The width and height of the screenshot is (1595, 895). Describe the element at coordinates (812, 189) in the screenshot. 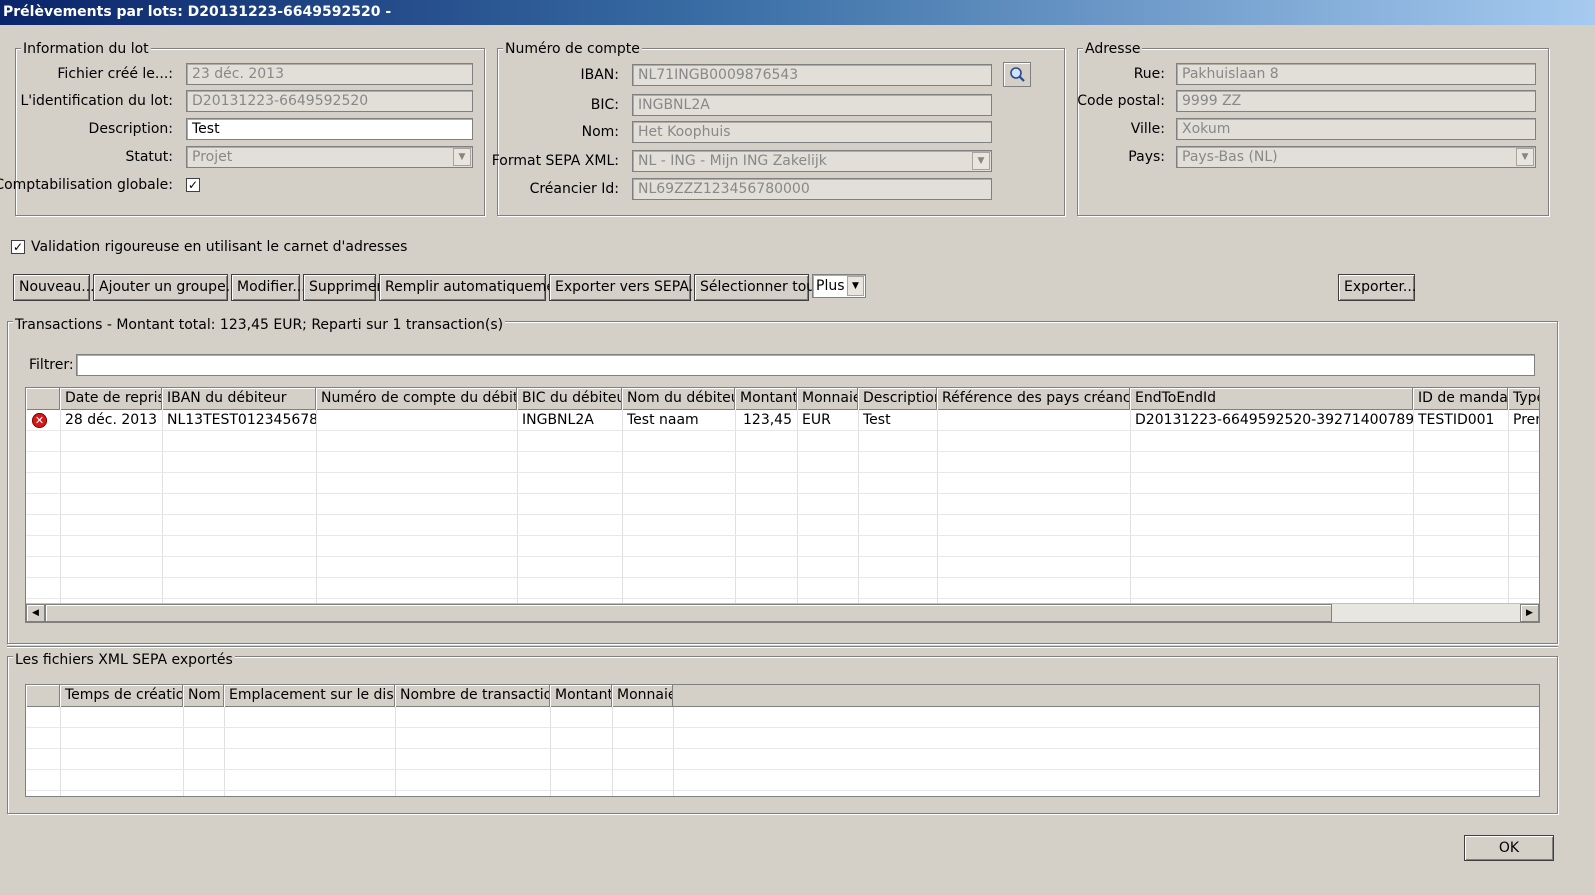

I see `creancier-field: NL69ZZZ123456780000` at that location.